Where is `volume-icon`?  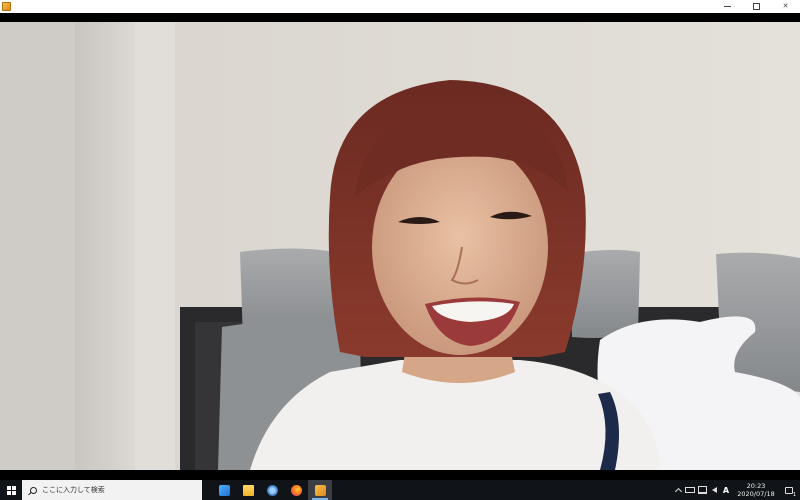 volume-icon is located at coordinates (714, 490).